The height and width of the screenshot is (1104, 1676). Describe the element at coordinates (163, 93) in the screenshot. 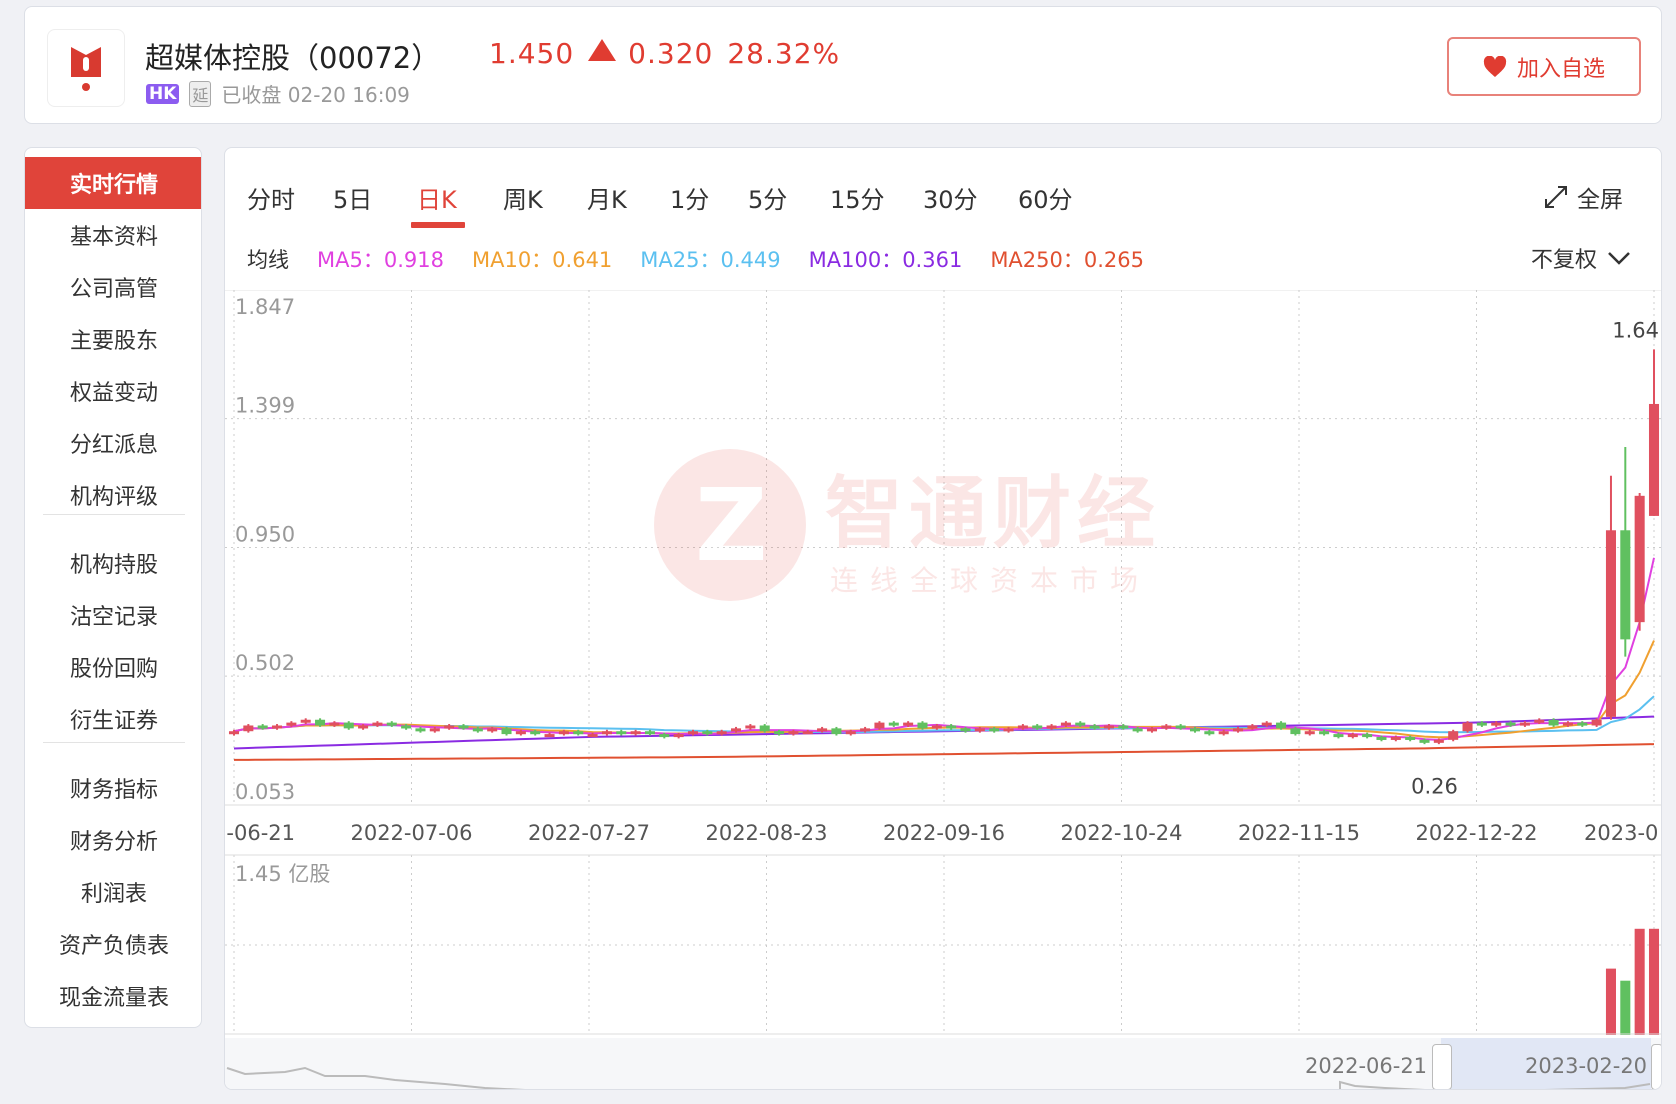

I see `market-badge: HK` at that location.